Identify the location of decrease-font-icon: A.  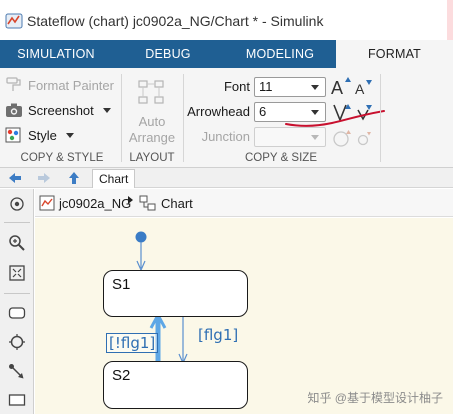
(364, 88).